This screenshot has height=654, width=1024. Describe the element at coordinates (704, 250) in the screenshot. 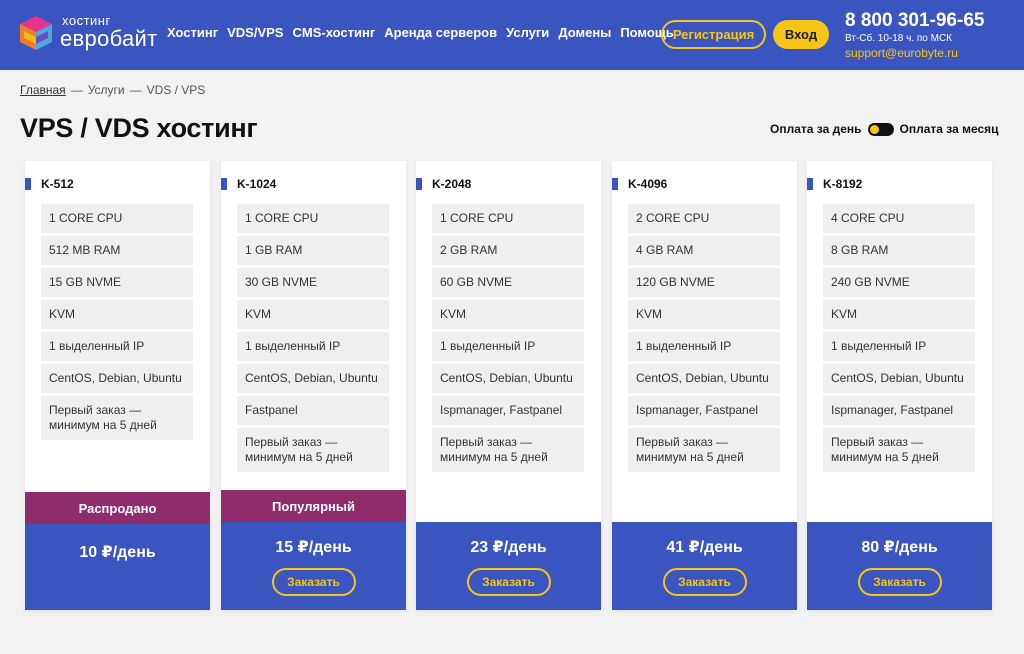

I see `feature-item: 4 GB RAM` at that location.